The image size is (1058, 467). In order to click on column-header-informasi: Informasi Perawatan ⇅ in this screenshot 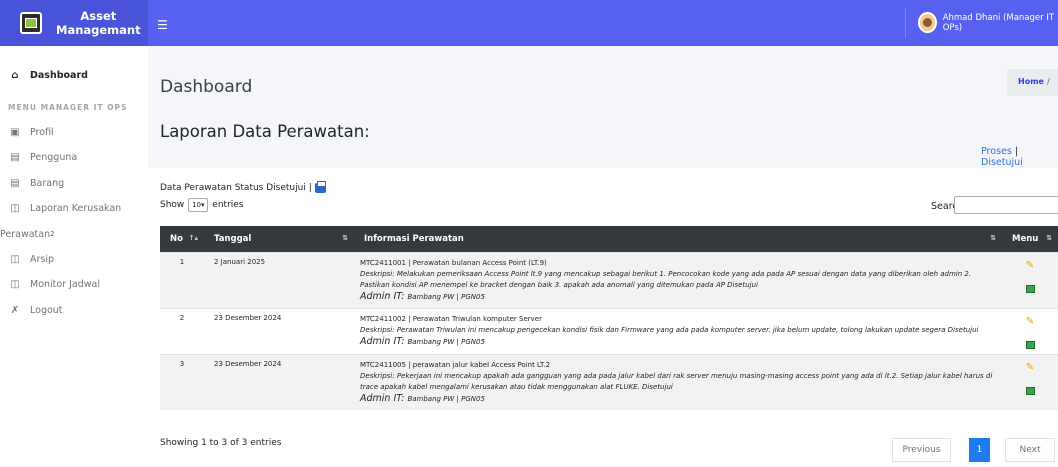, I will do `click(678, 239)`.